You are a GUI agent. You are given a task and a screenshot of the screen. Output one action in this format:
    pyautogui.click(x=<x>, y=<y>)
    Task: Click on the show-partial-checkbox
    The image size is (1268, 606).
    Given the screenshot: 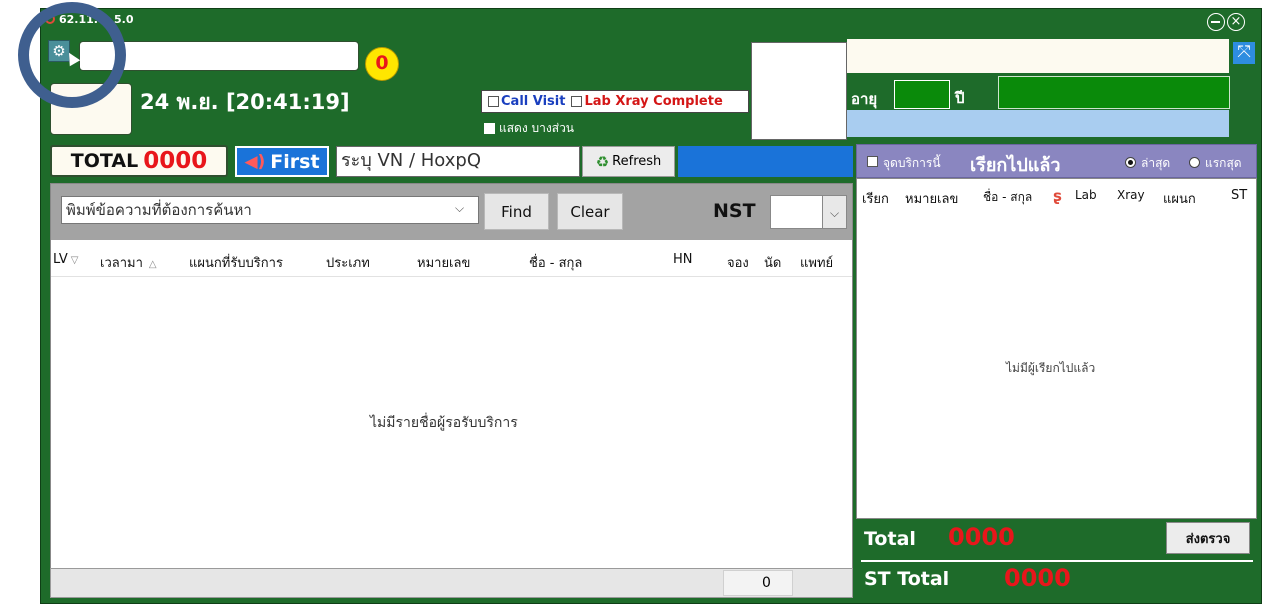 What is the action you would take?
    pyautogui.click(x=489, y=128)
    